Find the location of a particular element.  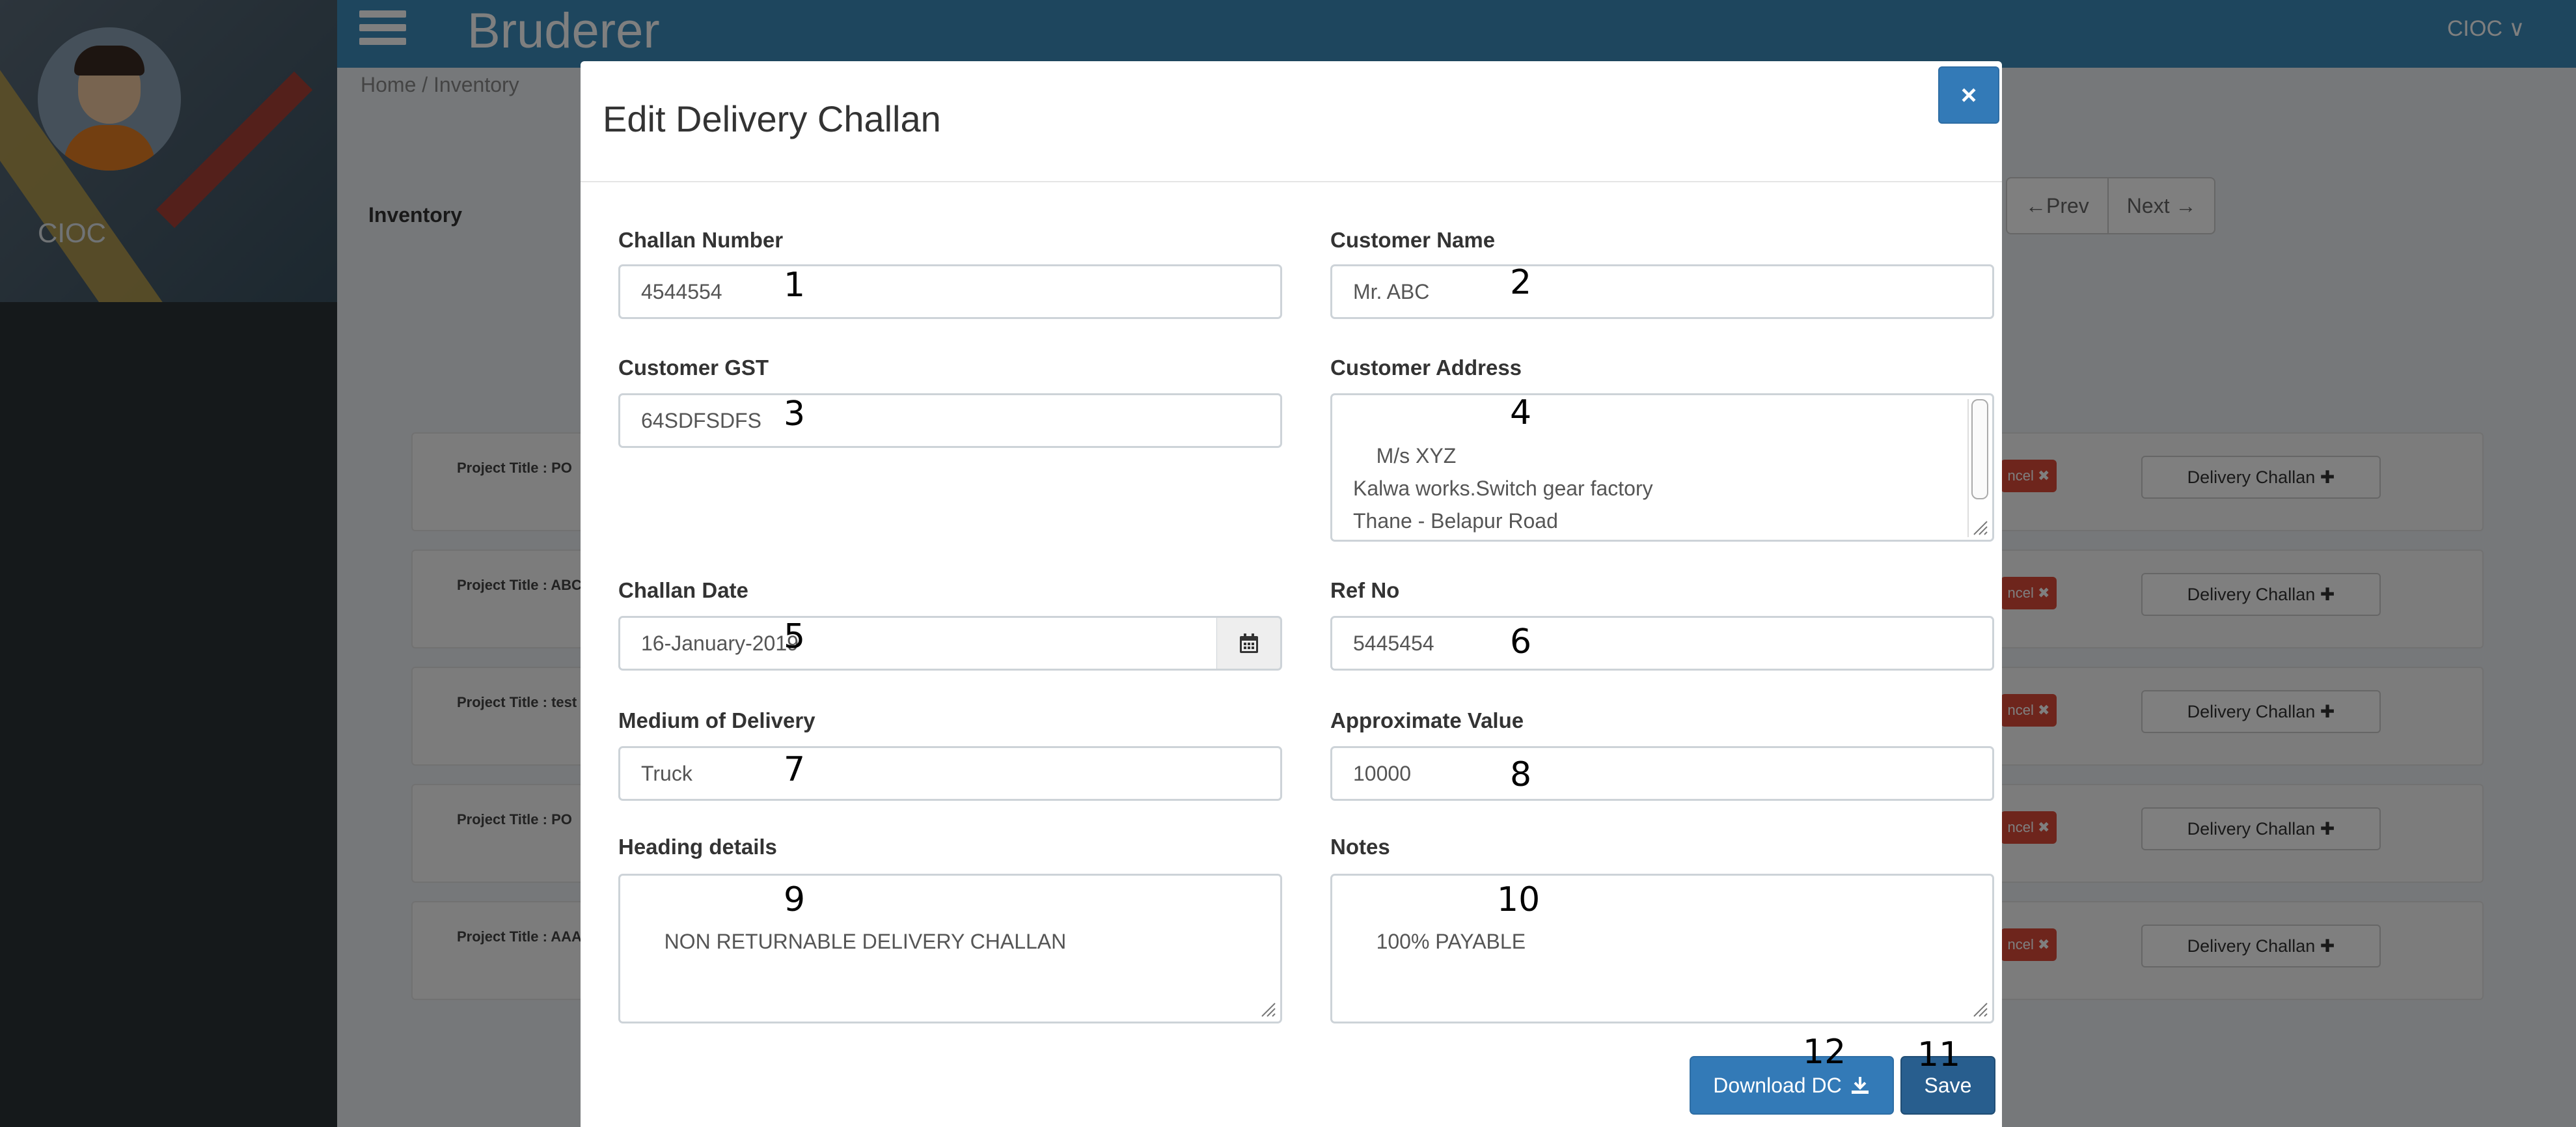

calendar-button is located at coordinates (1249, 643).